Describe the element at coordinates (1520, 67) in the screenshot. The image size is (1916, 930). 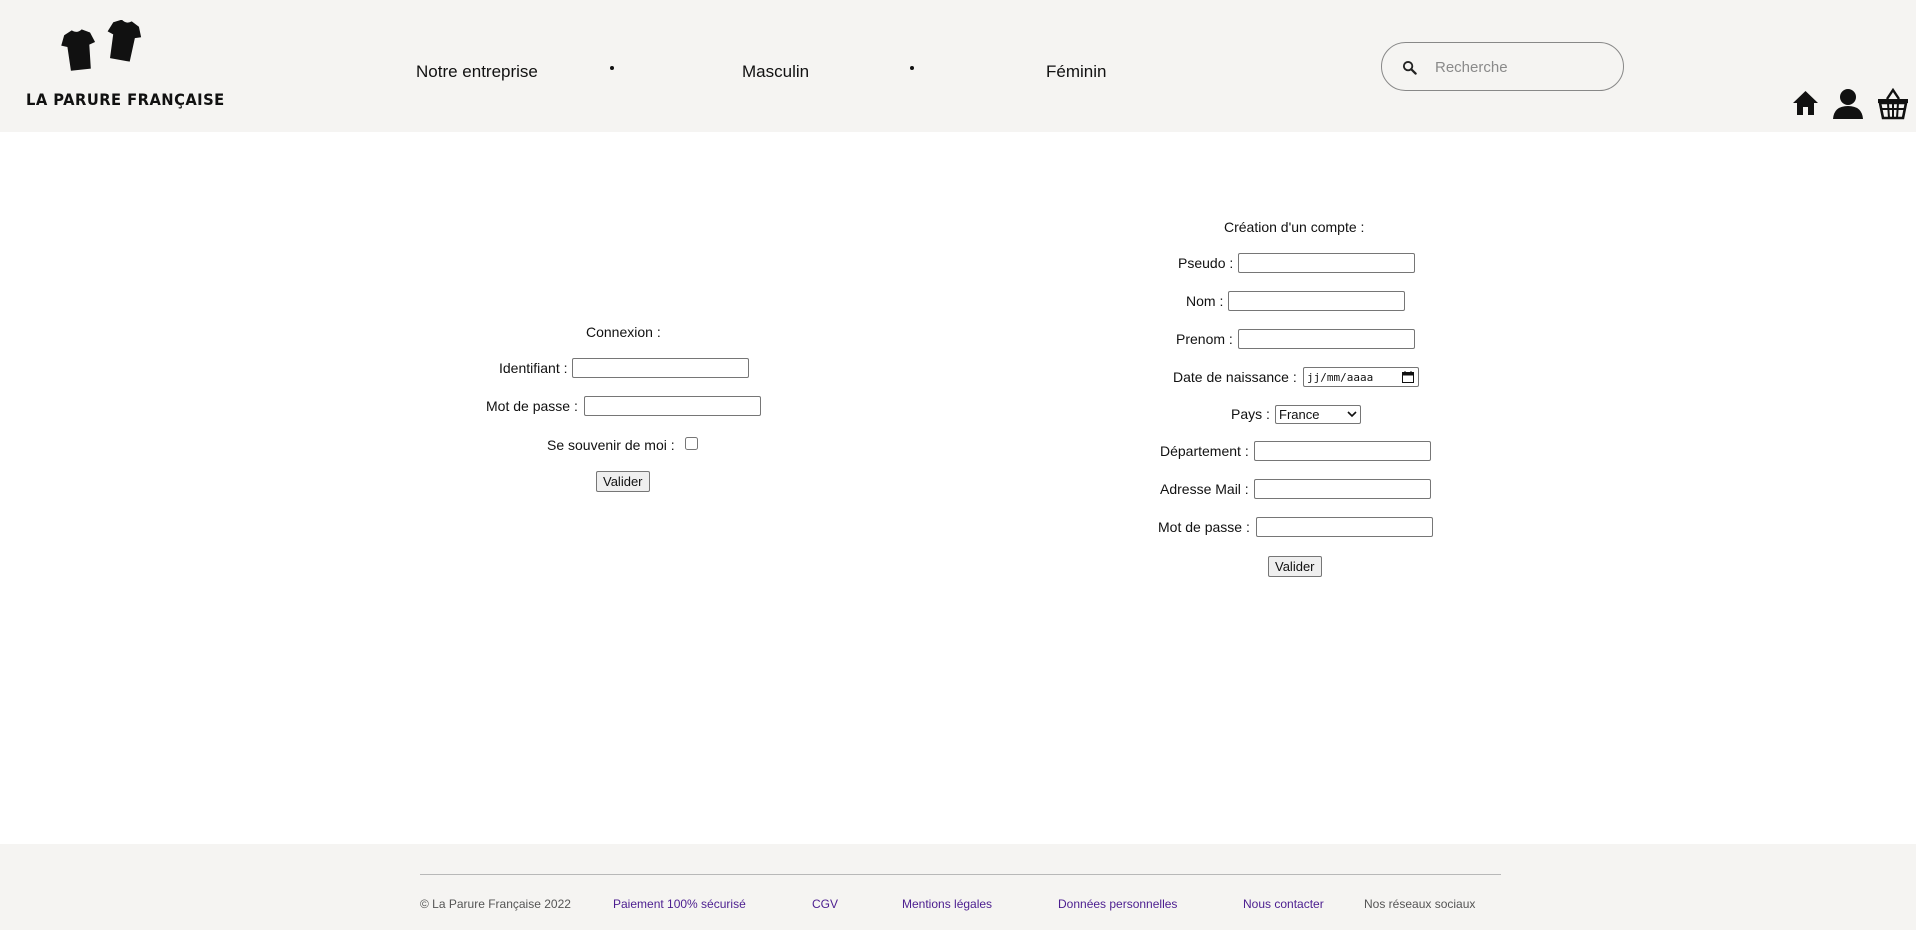
I see `search-input` at that location.